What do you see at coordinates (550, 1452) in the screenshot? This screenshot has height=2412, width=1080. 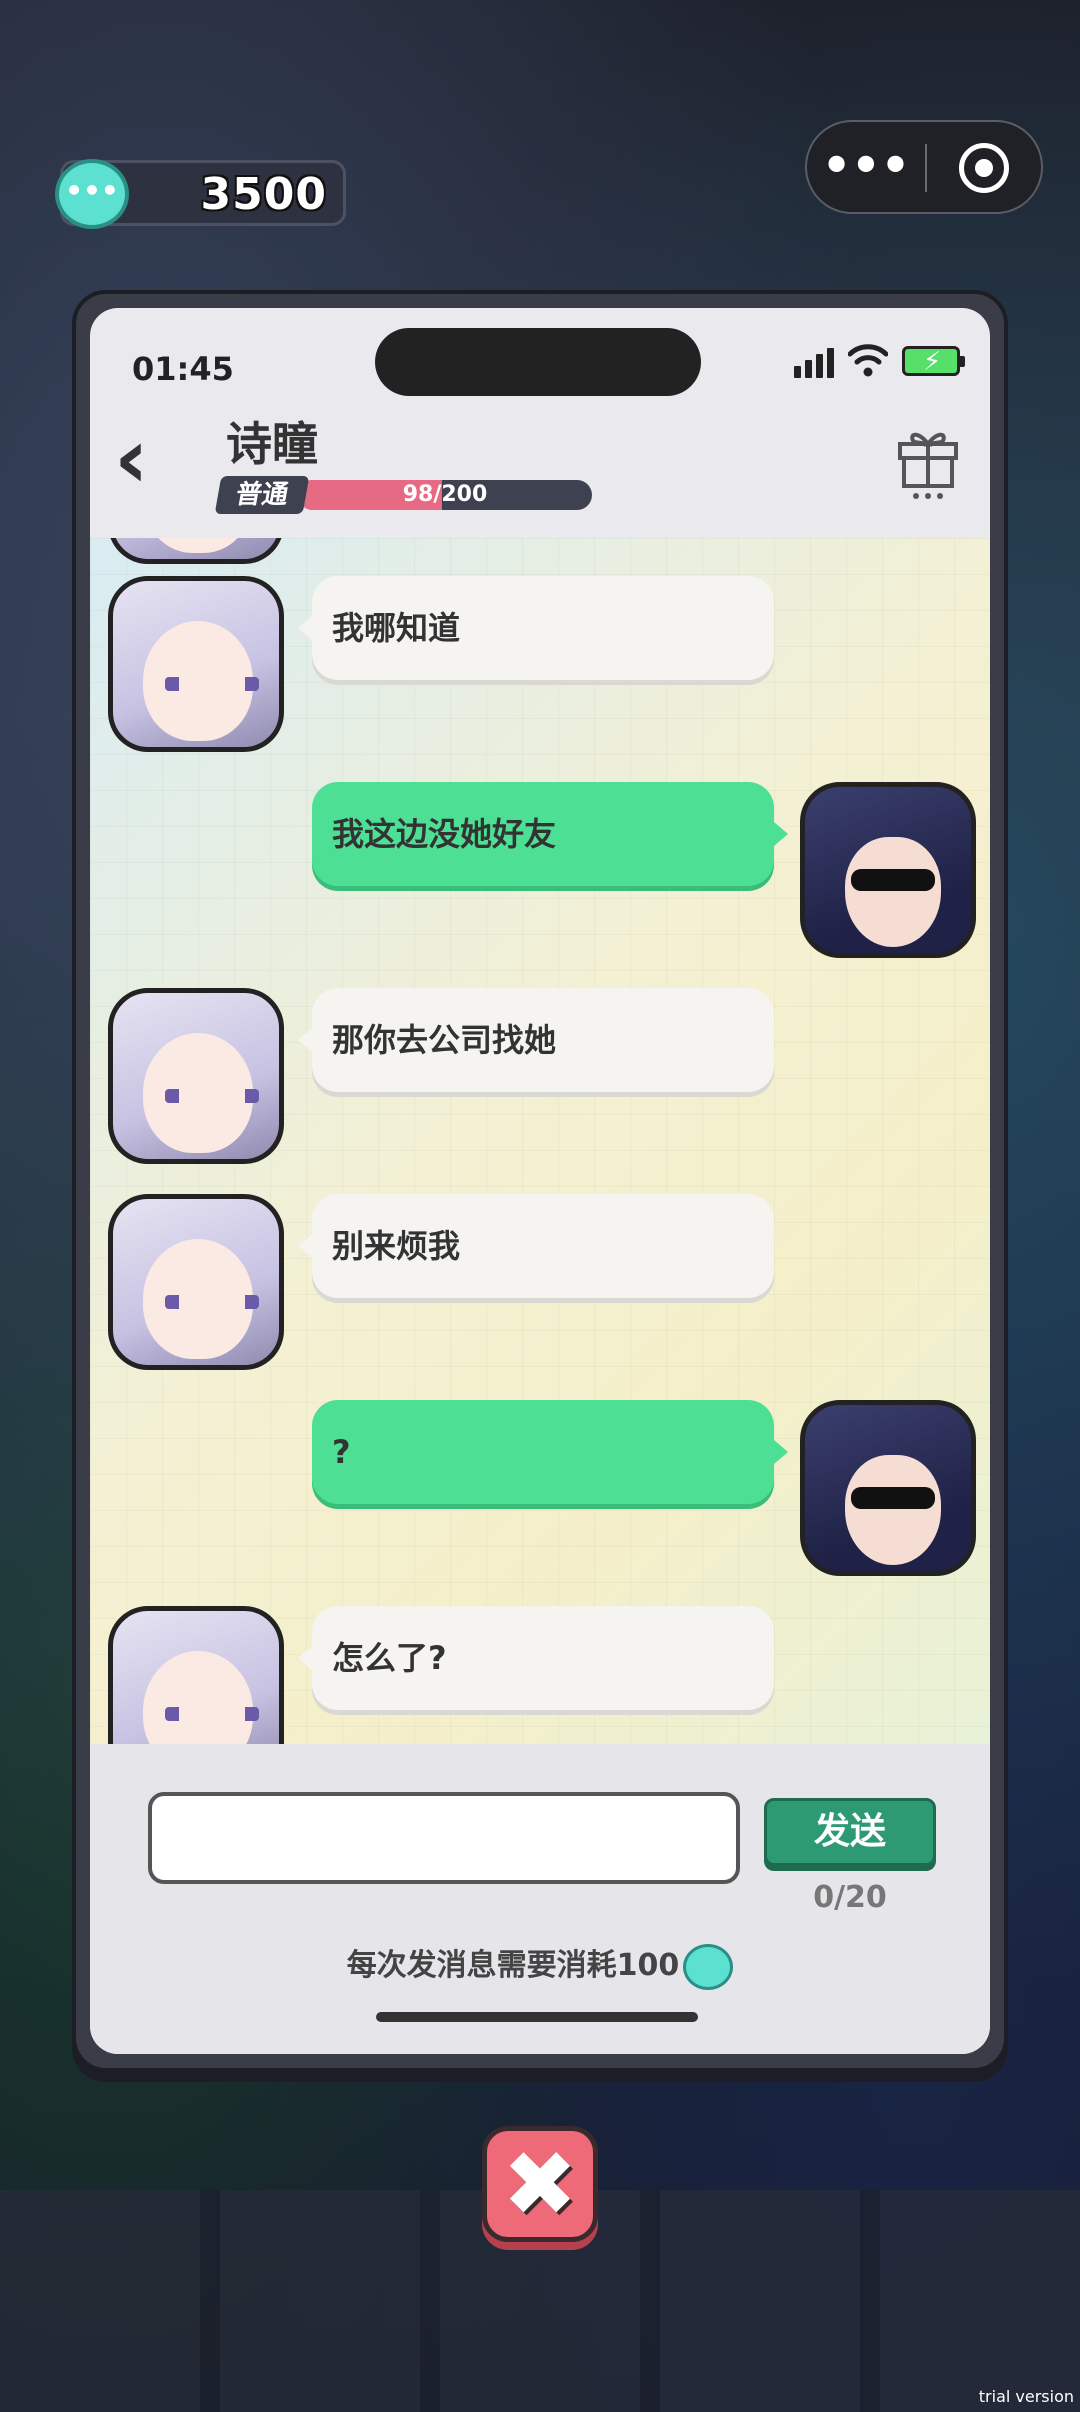 I see `message-bubble-outgoing: ?` at bounding box center [550, 1452].